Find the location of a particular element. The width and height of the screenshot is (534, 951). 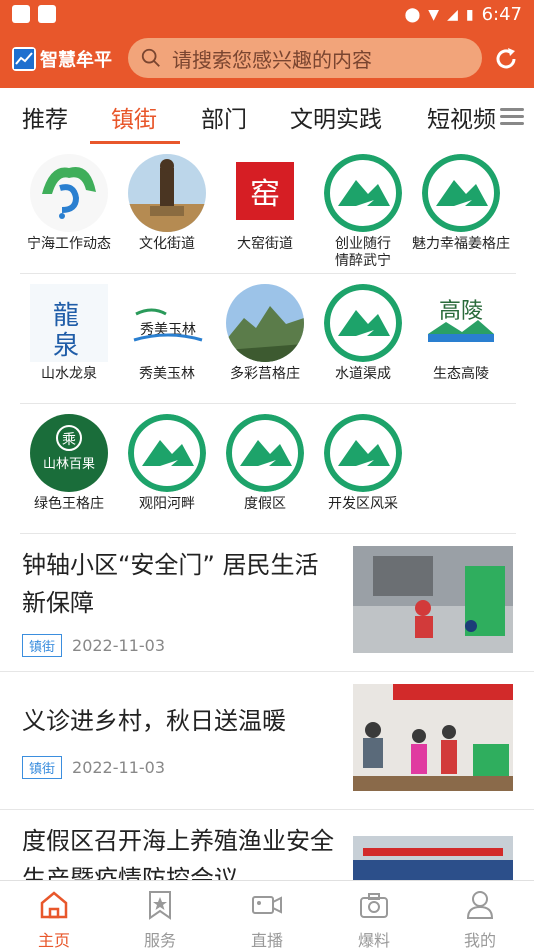

channel-item: 文化街道 is located at coordinates (167, 203).